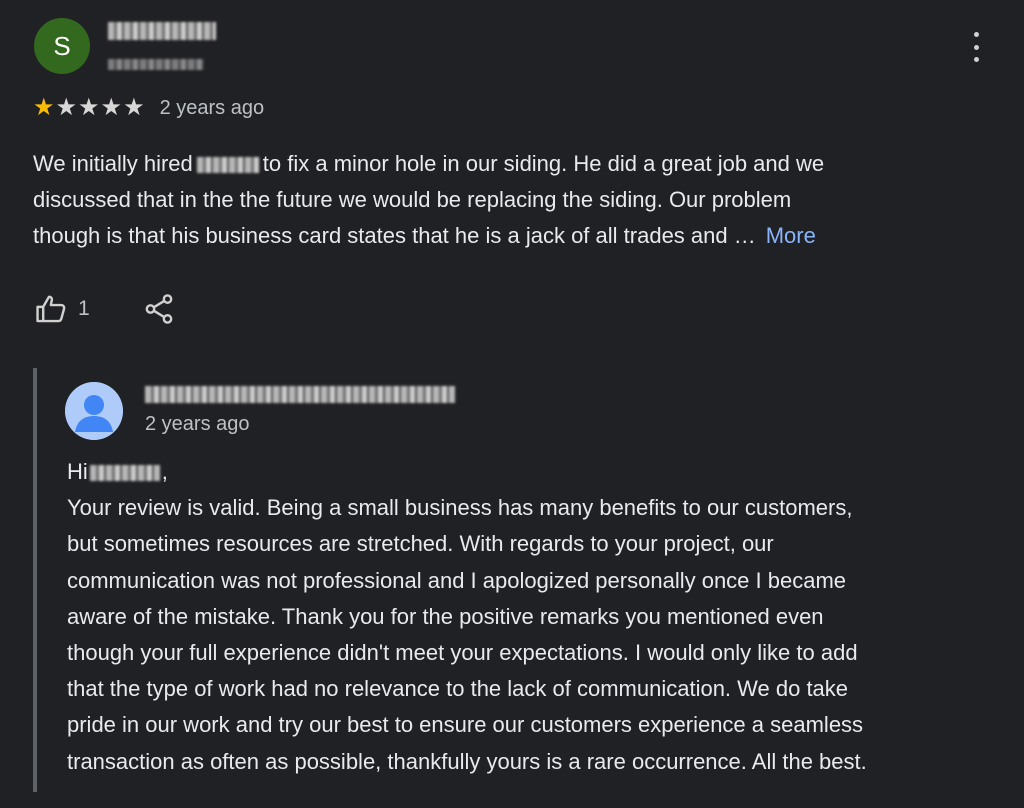 The image size is (1024, 808). What do you see at coordinates (532, 472) in the screenshot?
I see `reply-greeting: Hi,` at bounding box center [532, 472].